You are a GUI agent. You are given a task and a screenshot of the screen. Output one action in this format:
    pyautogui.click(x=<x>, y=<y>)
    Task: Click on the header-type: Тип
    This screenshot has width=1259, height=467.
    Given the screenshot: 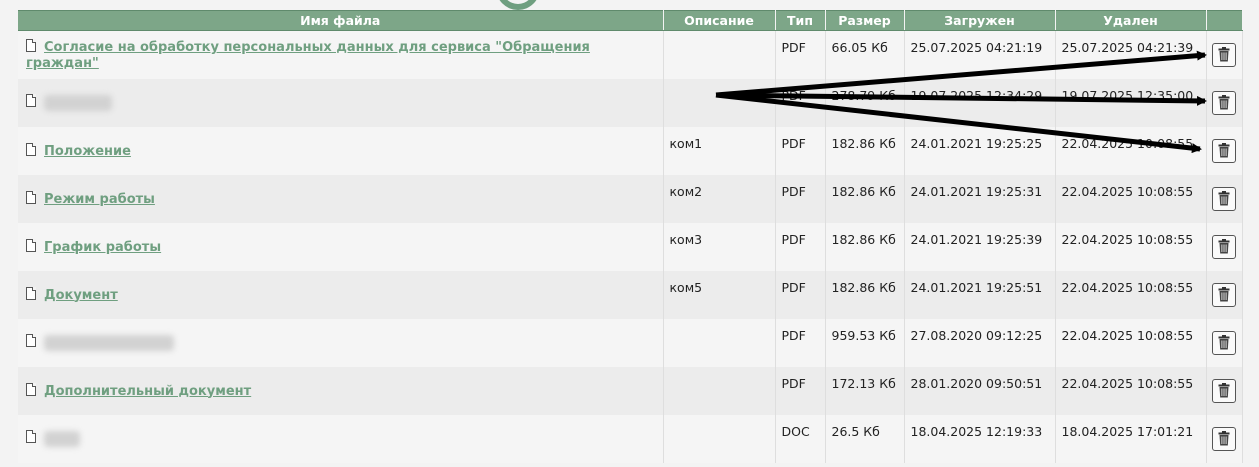 What is the action you would take?
    pyautogui.click(x=800, y=20)
    